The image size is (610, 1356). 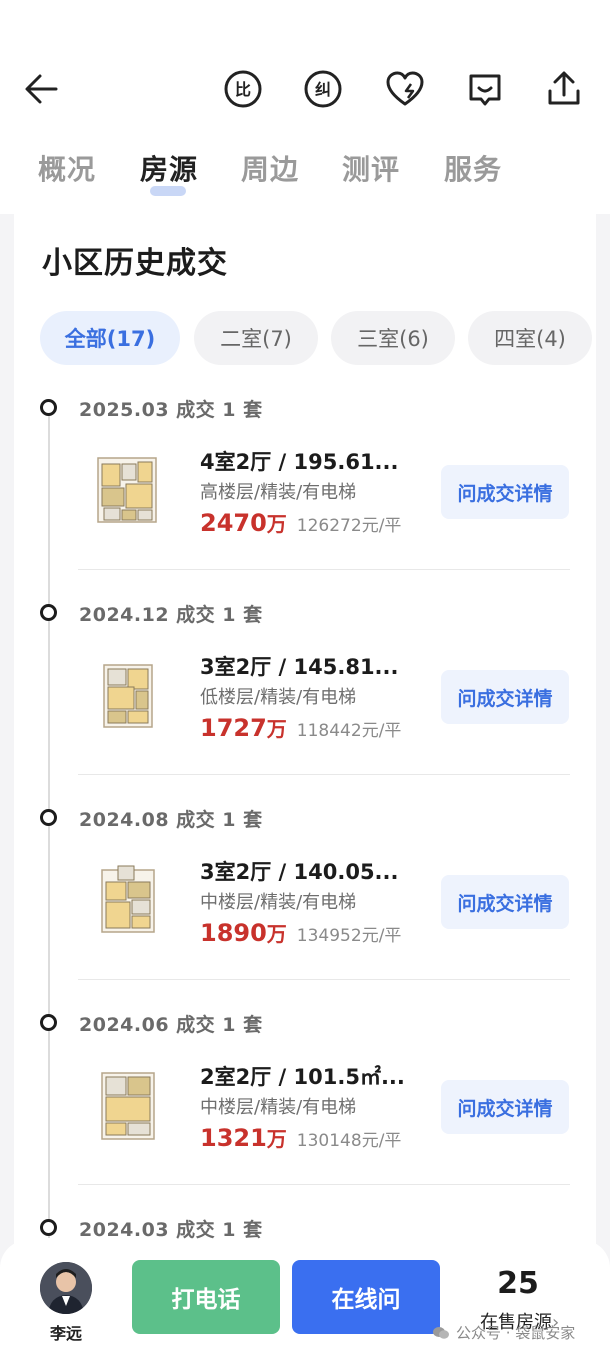 I want to click on record-date: 2024.03 成交 1 套, so click(x=171, y=1230).